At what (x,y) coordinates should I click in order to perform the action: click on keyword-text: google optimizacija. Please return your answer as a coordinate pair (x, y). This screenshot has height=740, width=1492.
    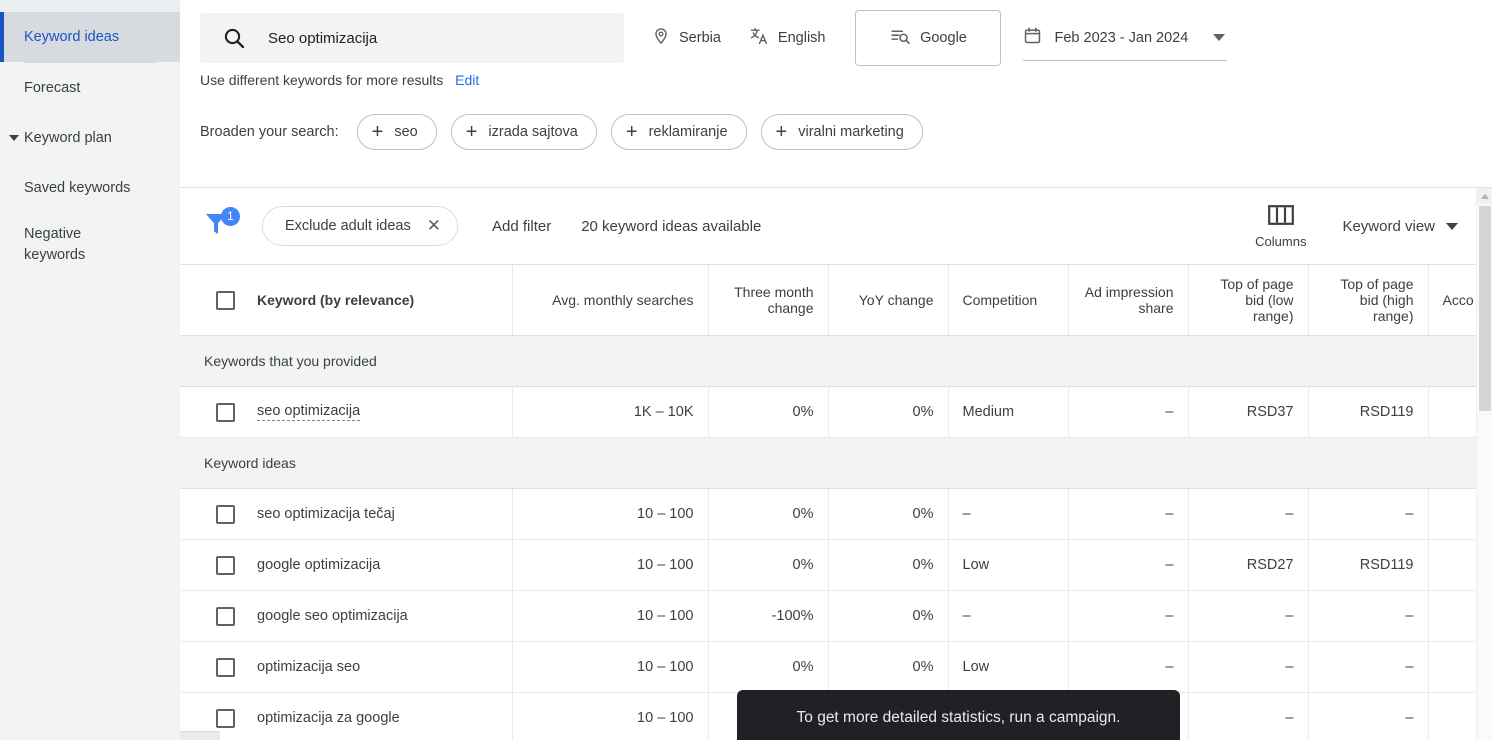
    Looking at the image, I should click on (318, 565).